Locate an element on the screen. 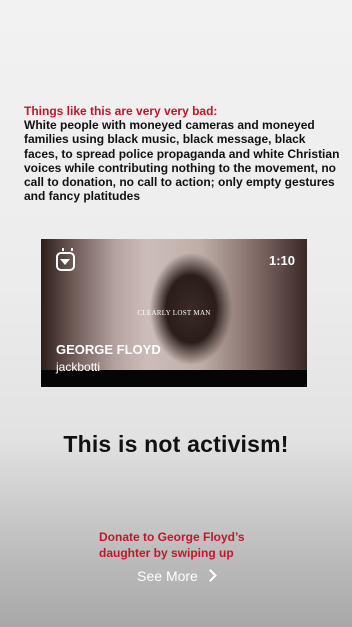  video-duration: 1:10 is located at coordinates (281, 260).